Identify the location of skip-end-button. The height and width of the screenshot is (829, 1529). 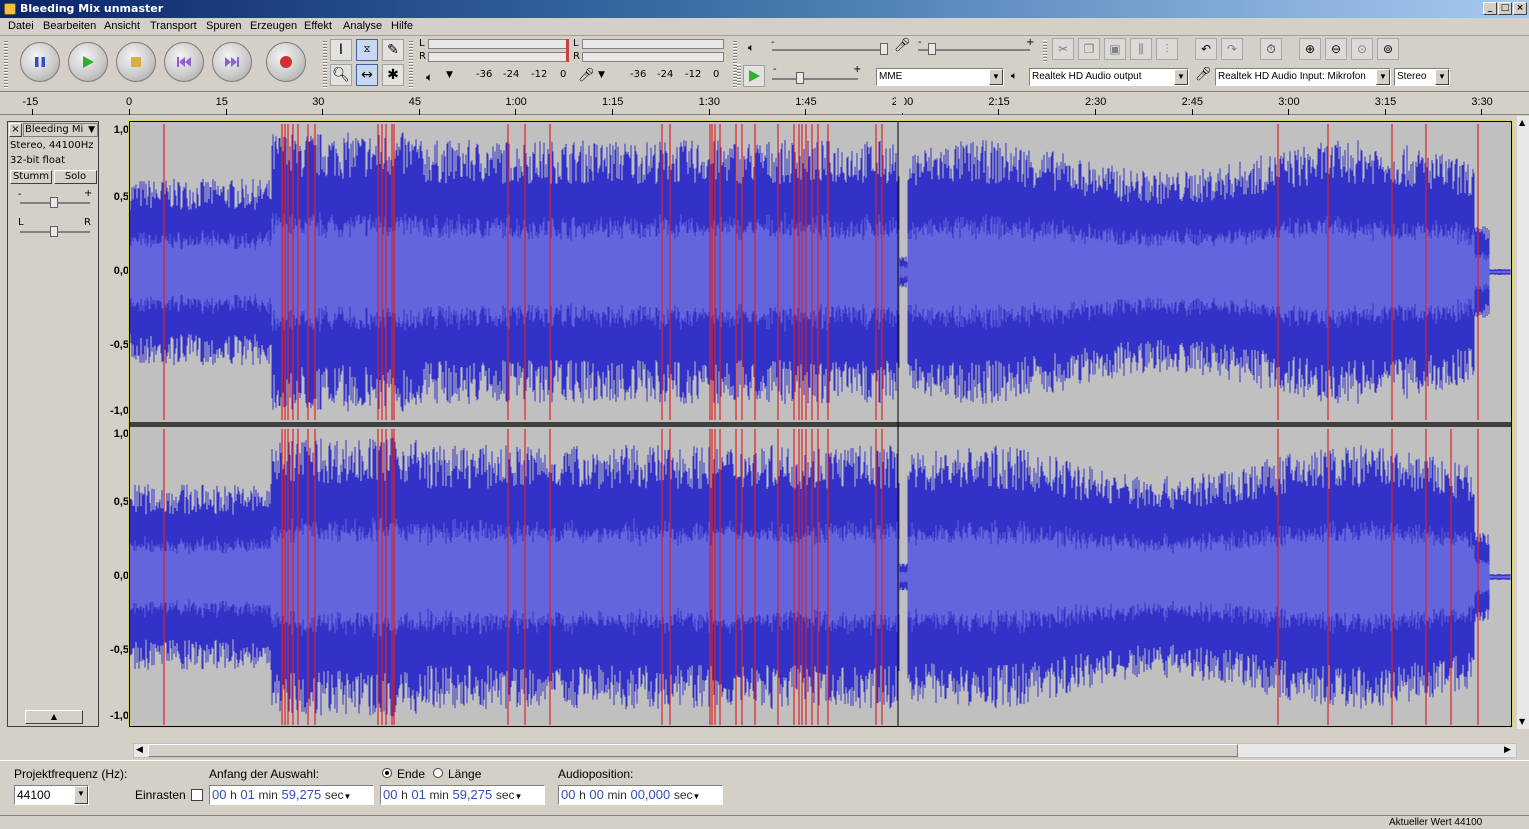
(232, 62).